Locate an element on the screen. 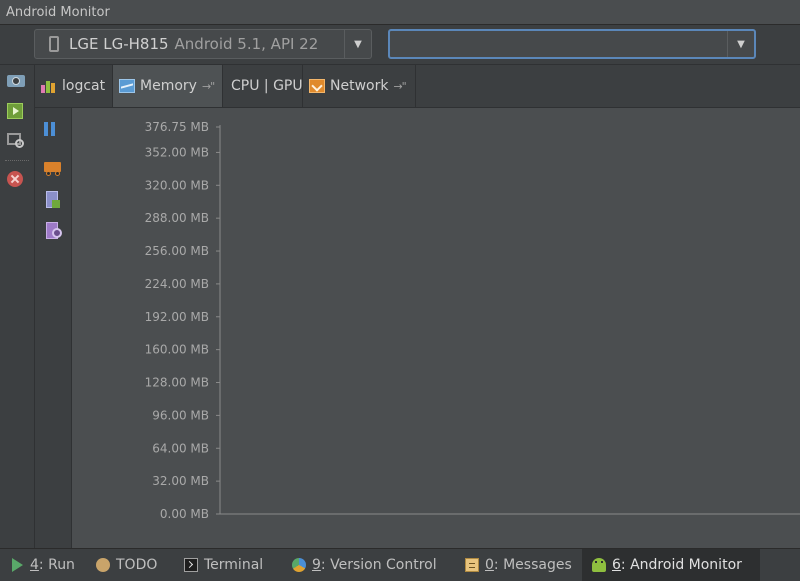 Image resolution: width=800 pixels, height=581 pixels. y-tick-label: 376.75 MB is located at coordinates (177, 127).